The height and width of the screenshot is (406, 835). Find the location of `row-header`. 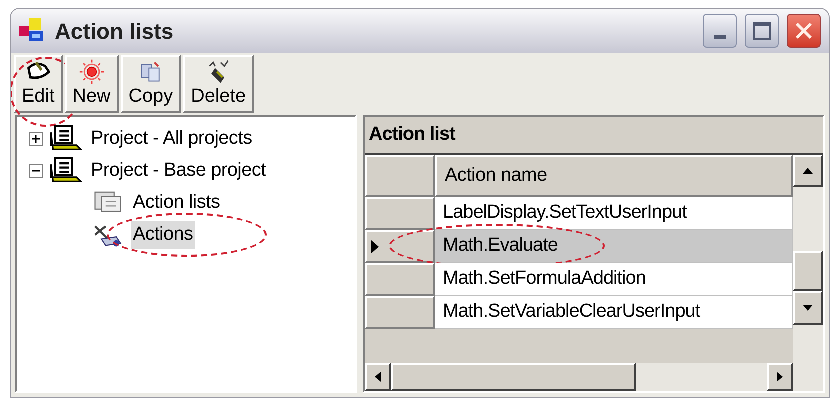

row-header is located at coordinates (400, 246).